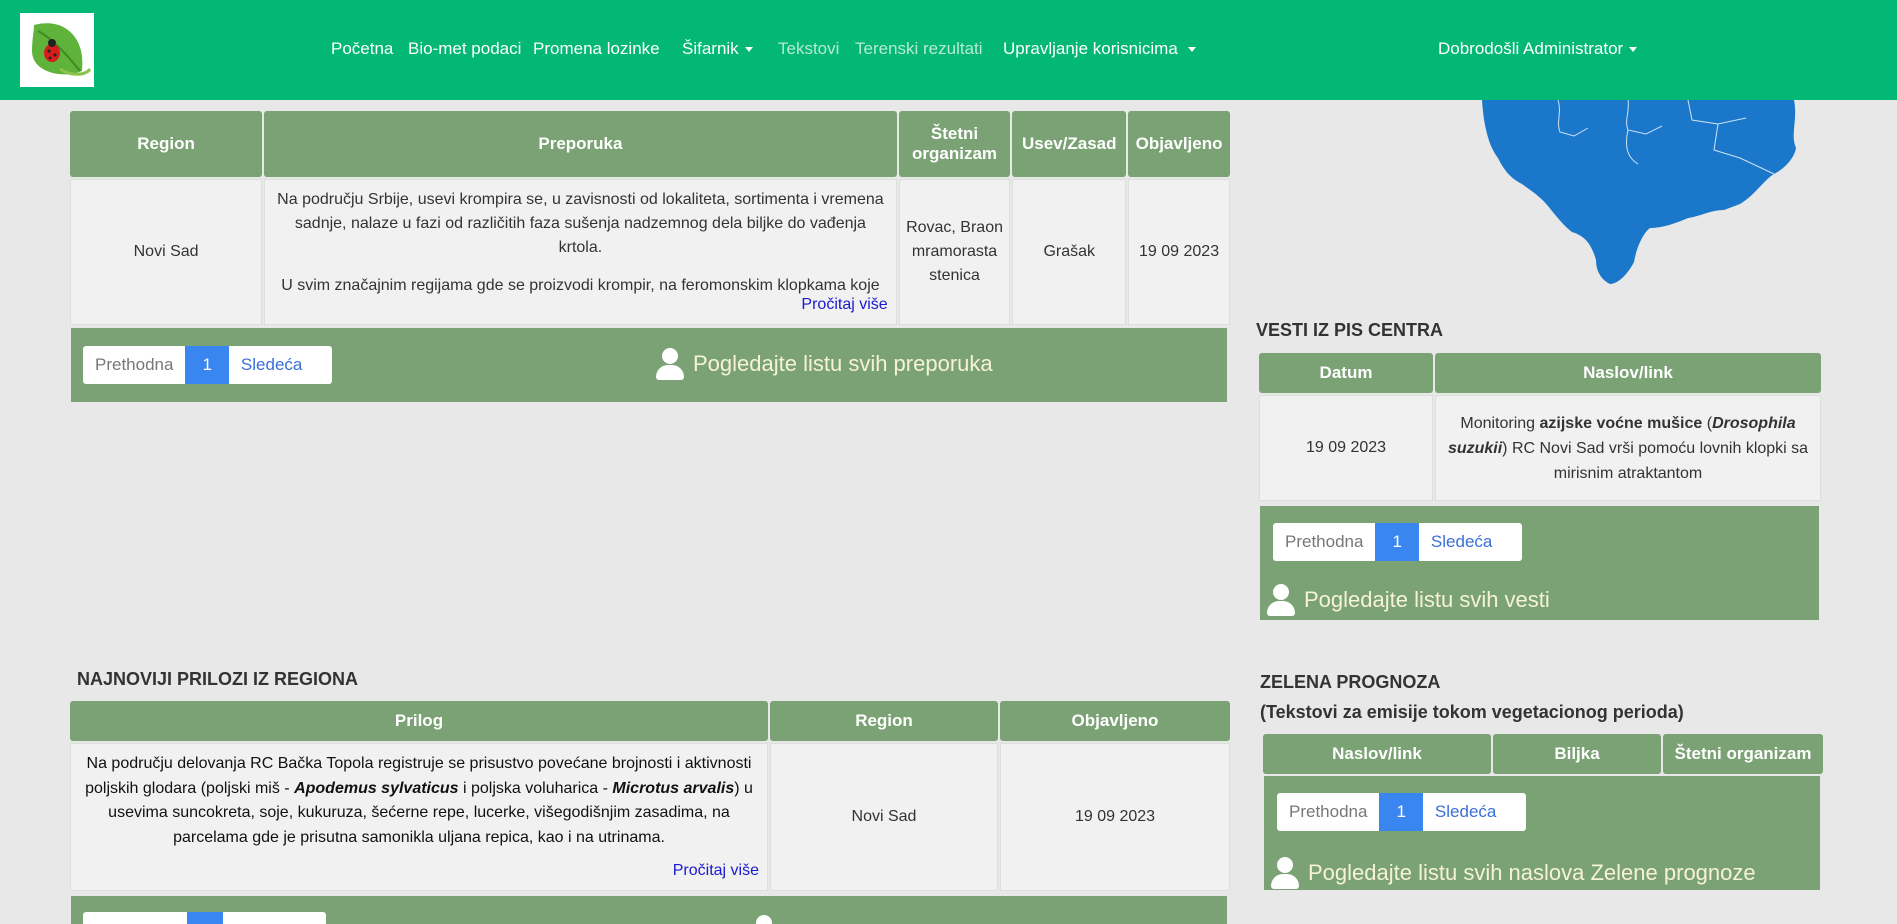 The width and height of the screenshot is (1897, 924). I want to click on regional-text-2: i poljska voluharica -, so click(535, 788).